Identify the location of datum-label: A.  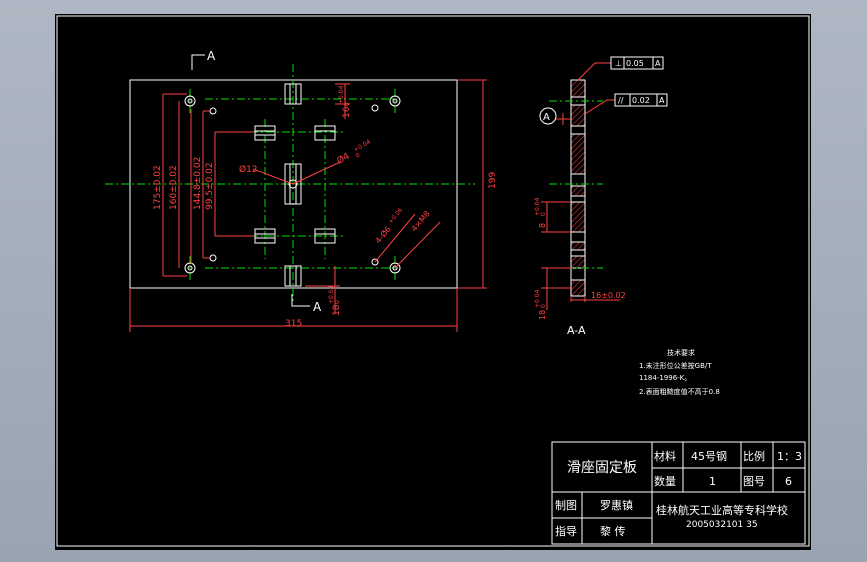
(546, 117).